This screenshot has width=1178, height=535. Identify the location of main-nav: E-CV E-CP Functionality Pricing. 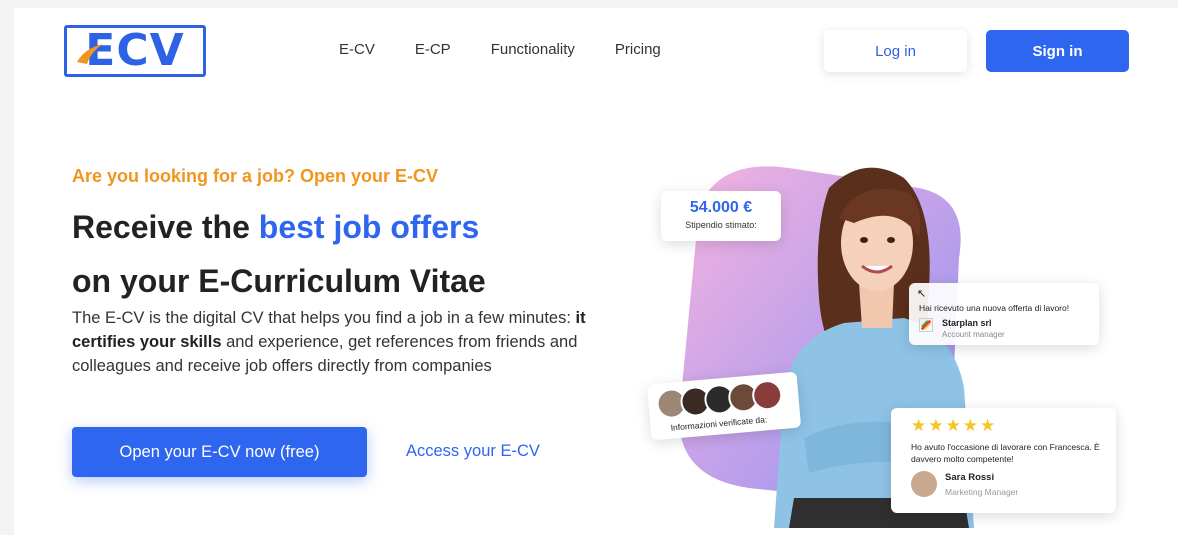
(500, 49).